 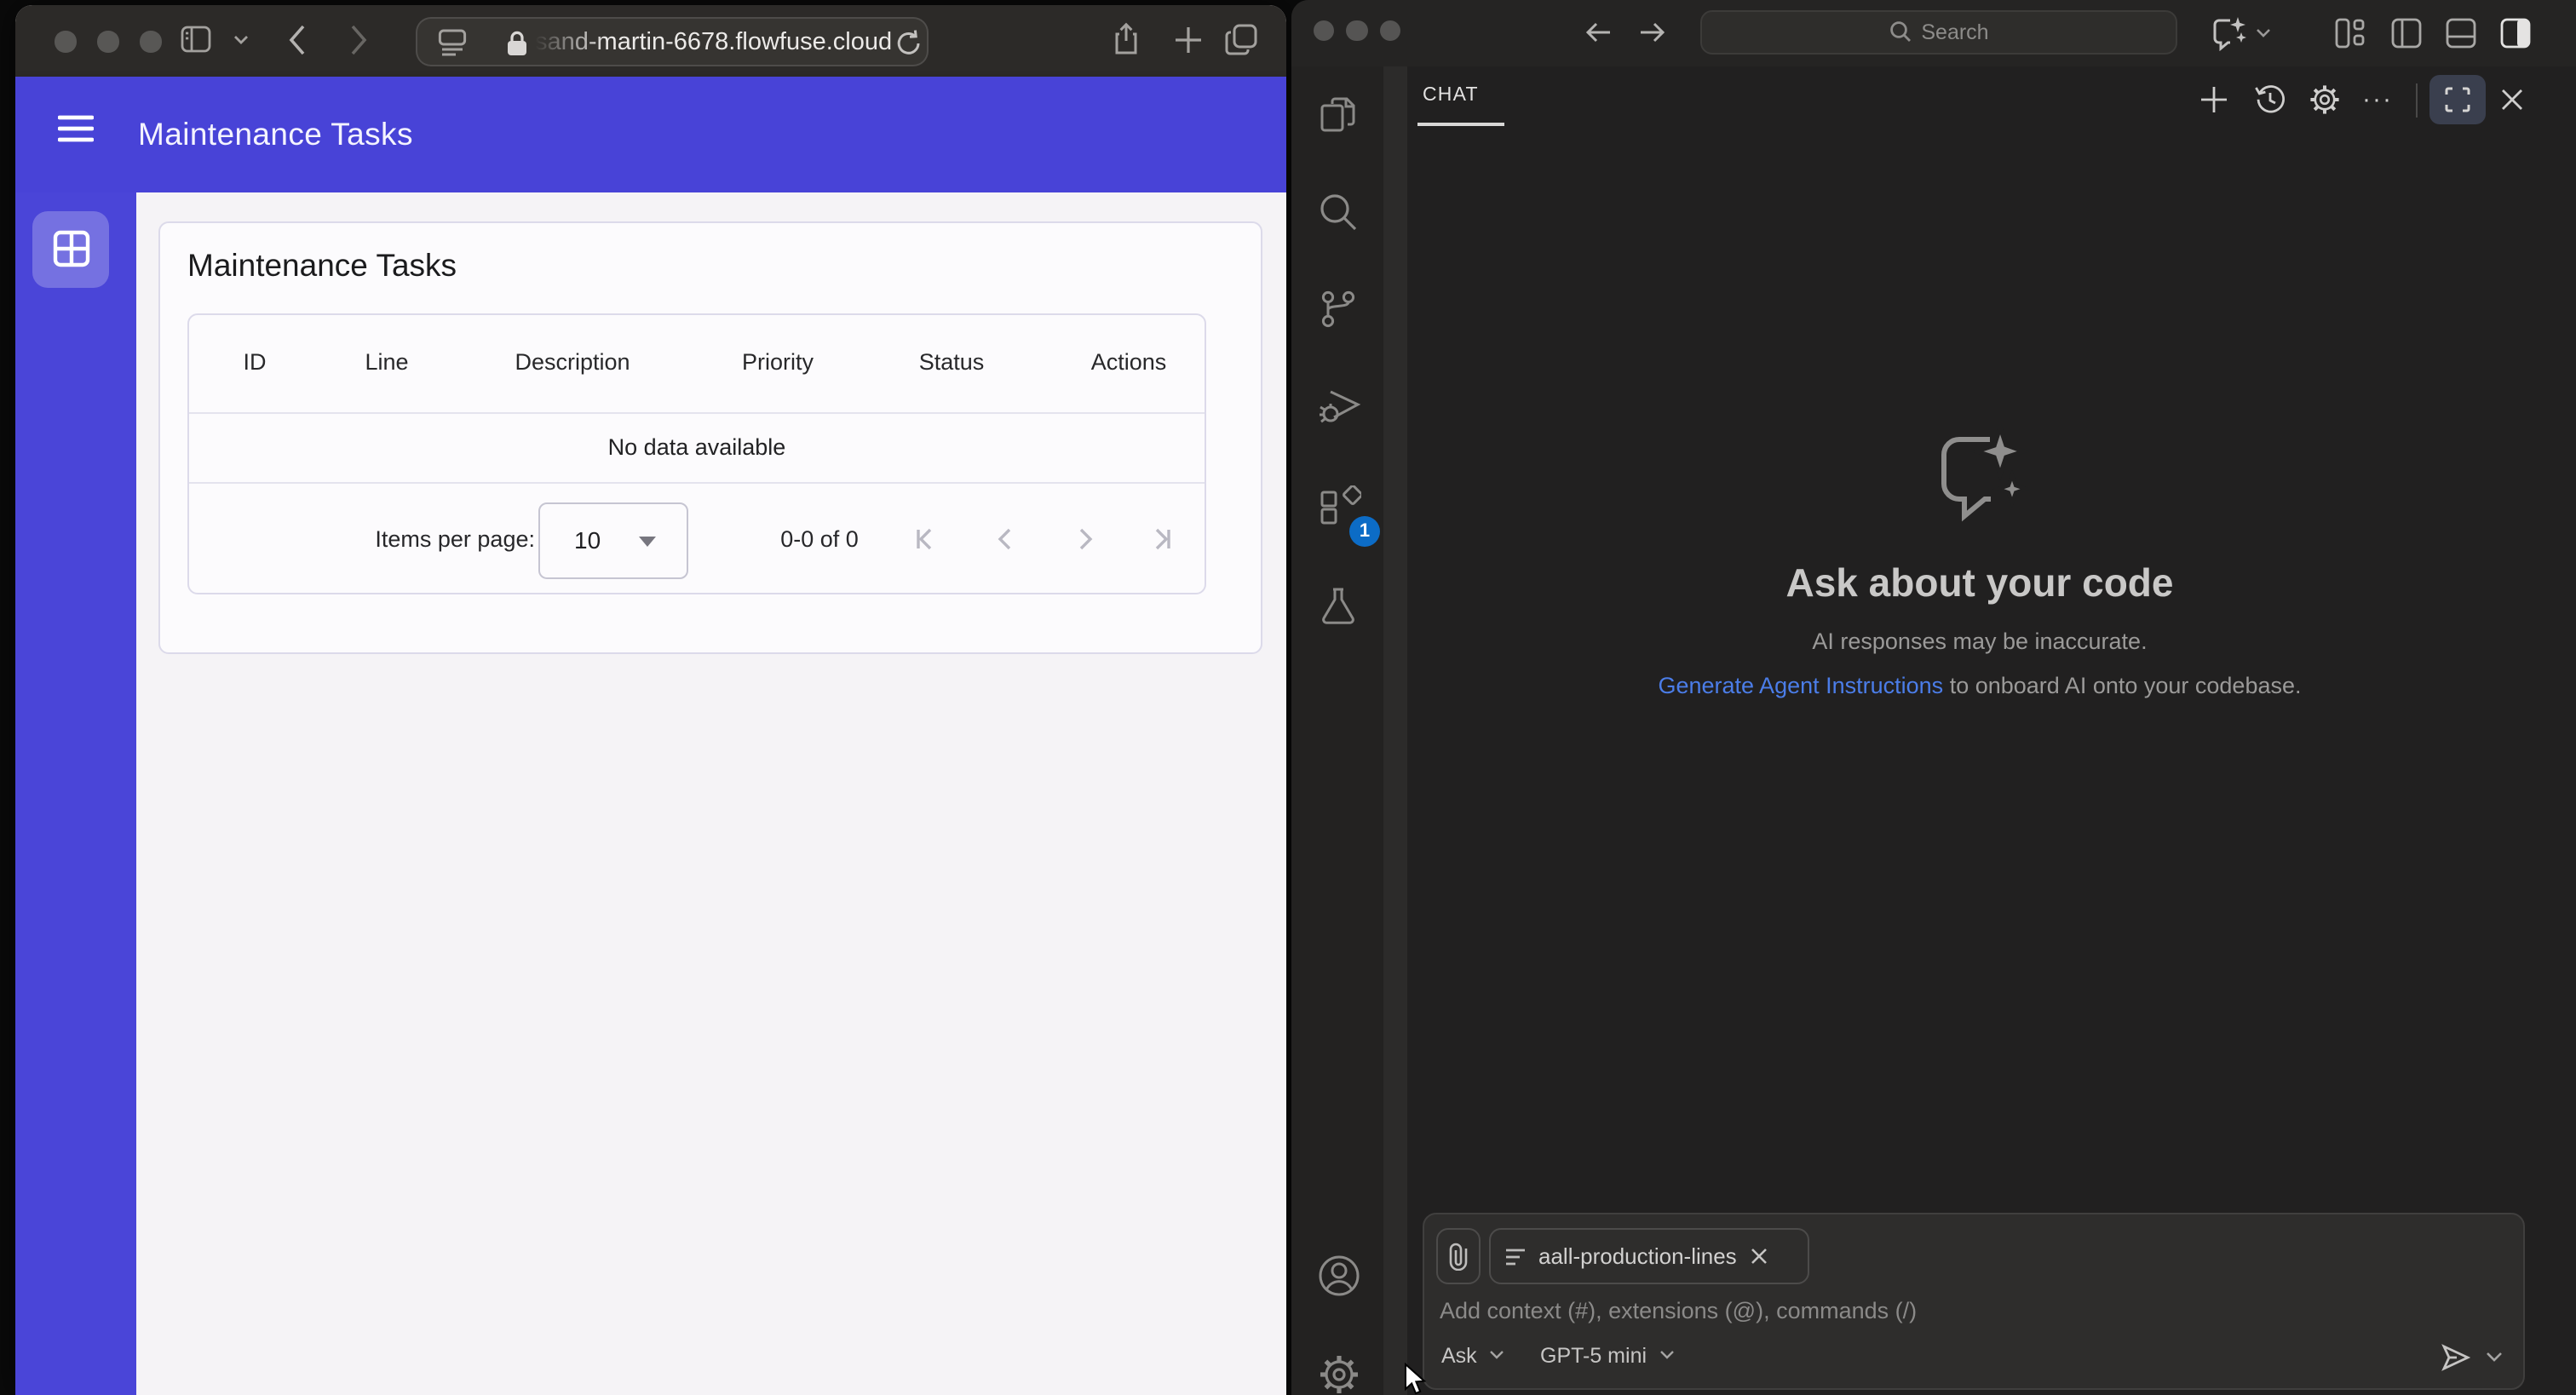 What do you see at coordinates (648, 541) in the screenshot?
I see `select-caret-icon` at bounding box center [648, 541].